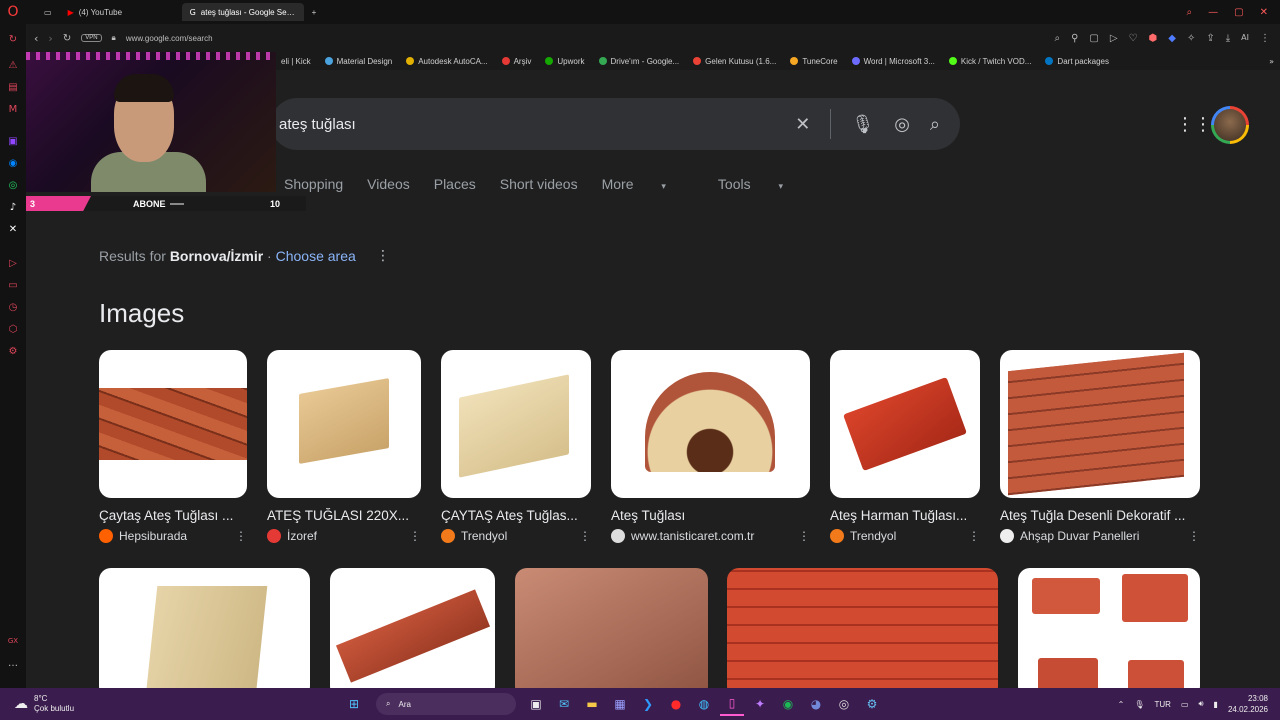 The height and width of the screenshot is (720, 1280). Describe the element at coordinates (13, 185) in the screenshot. I see `whatsapp-icon: ◎` at that location.